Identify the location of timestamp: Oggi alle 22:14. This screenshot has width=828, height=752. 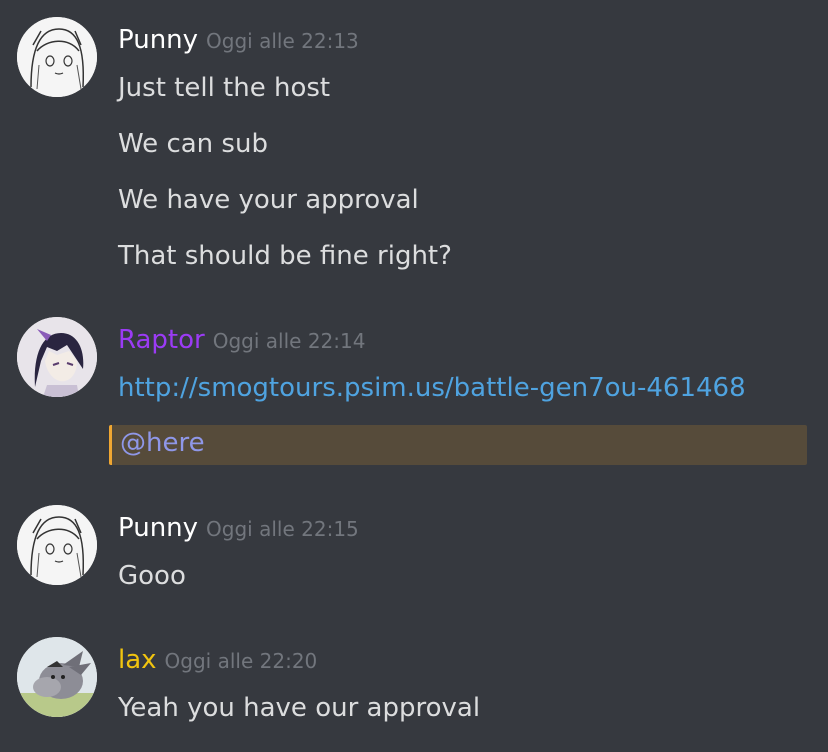
(289, 341).